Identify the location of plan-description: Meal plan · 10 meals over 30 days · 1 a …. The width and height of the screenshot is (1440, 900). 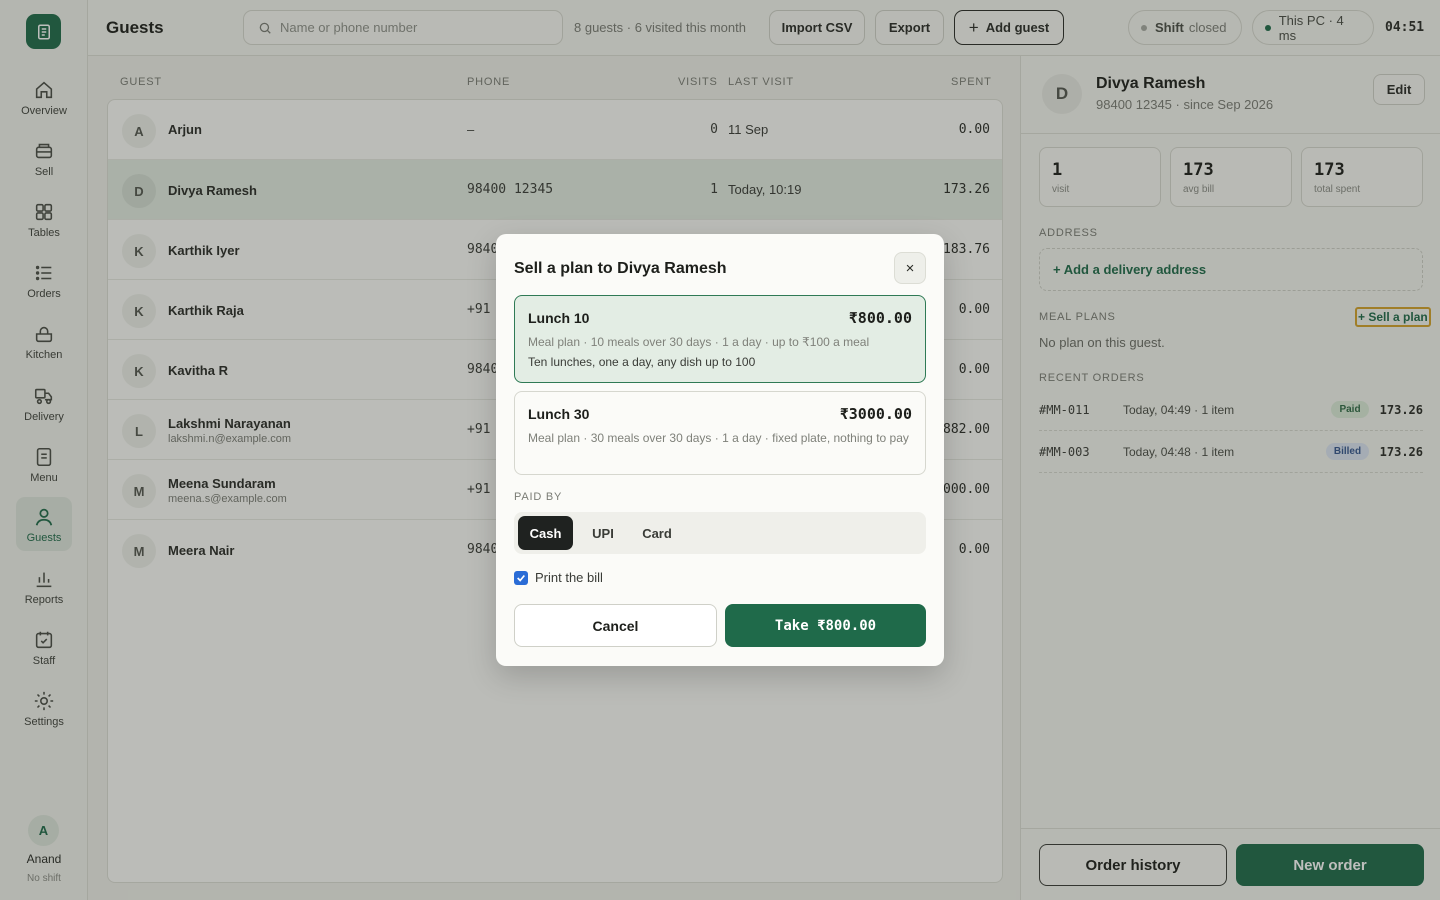
(699, 342).